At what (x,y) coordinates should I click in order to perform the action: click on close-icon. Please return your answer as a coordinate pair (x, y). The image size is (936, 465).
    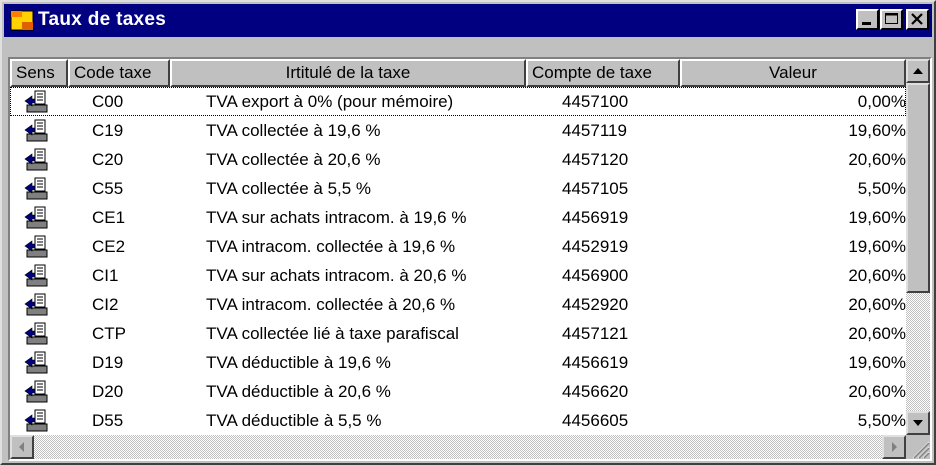
    Looking at the image, I should click on (917, 19).